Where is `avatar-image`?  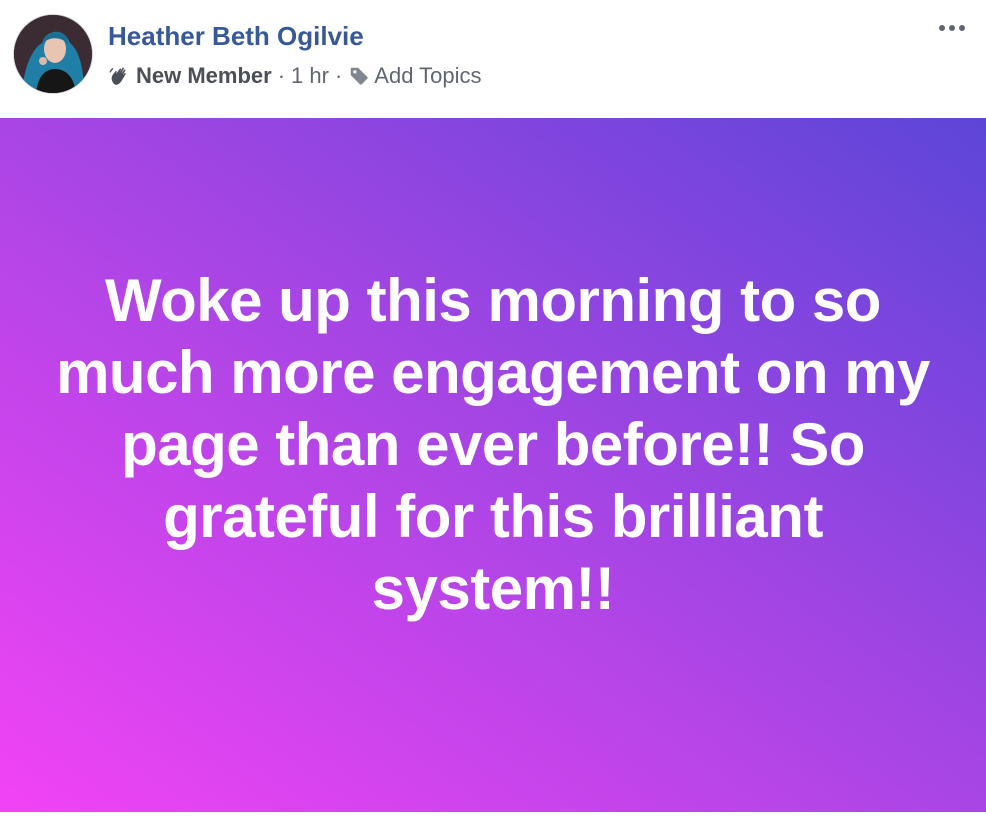 avatar-image is located at coordinates (53, 54).